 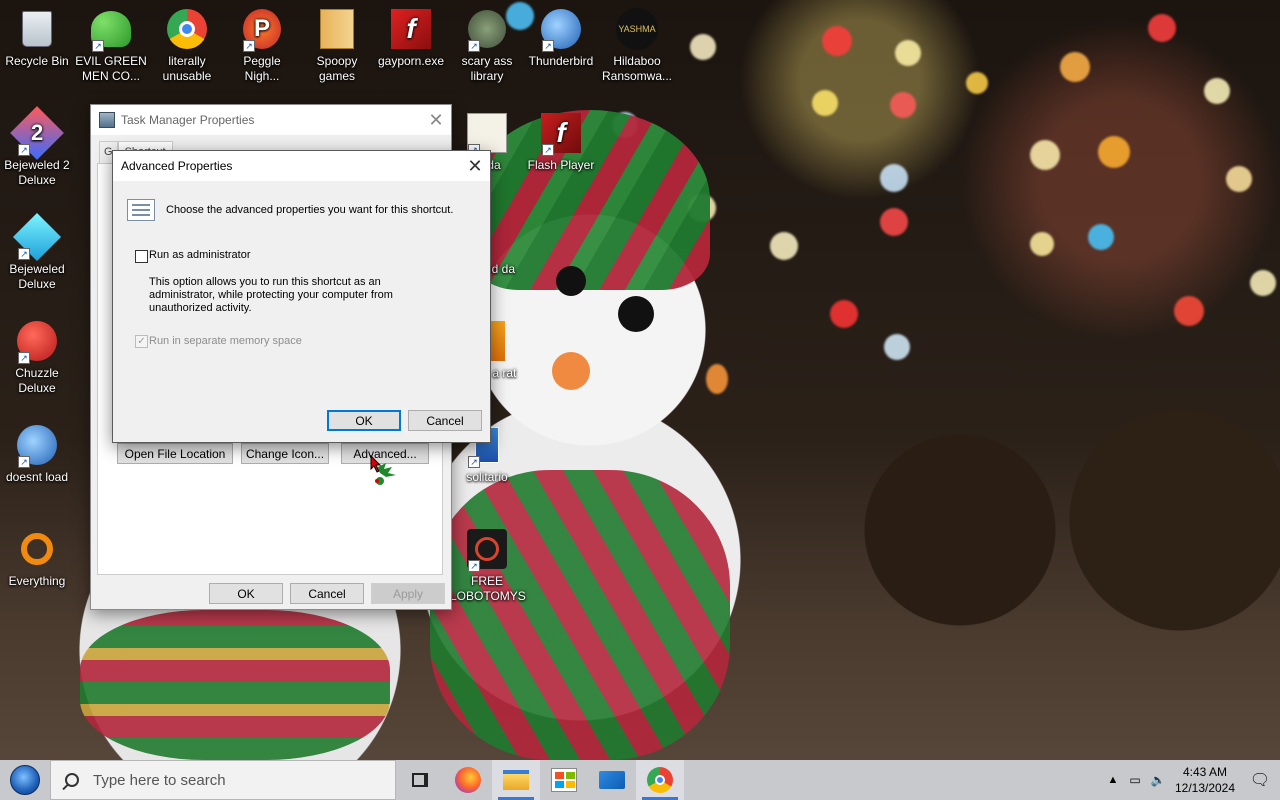 I want to click on bejeweled2-icon: 2 ↗, so click(x=37, y=133).